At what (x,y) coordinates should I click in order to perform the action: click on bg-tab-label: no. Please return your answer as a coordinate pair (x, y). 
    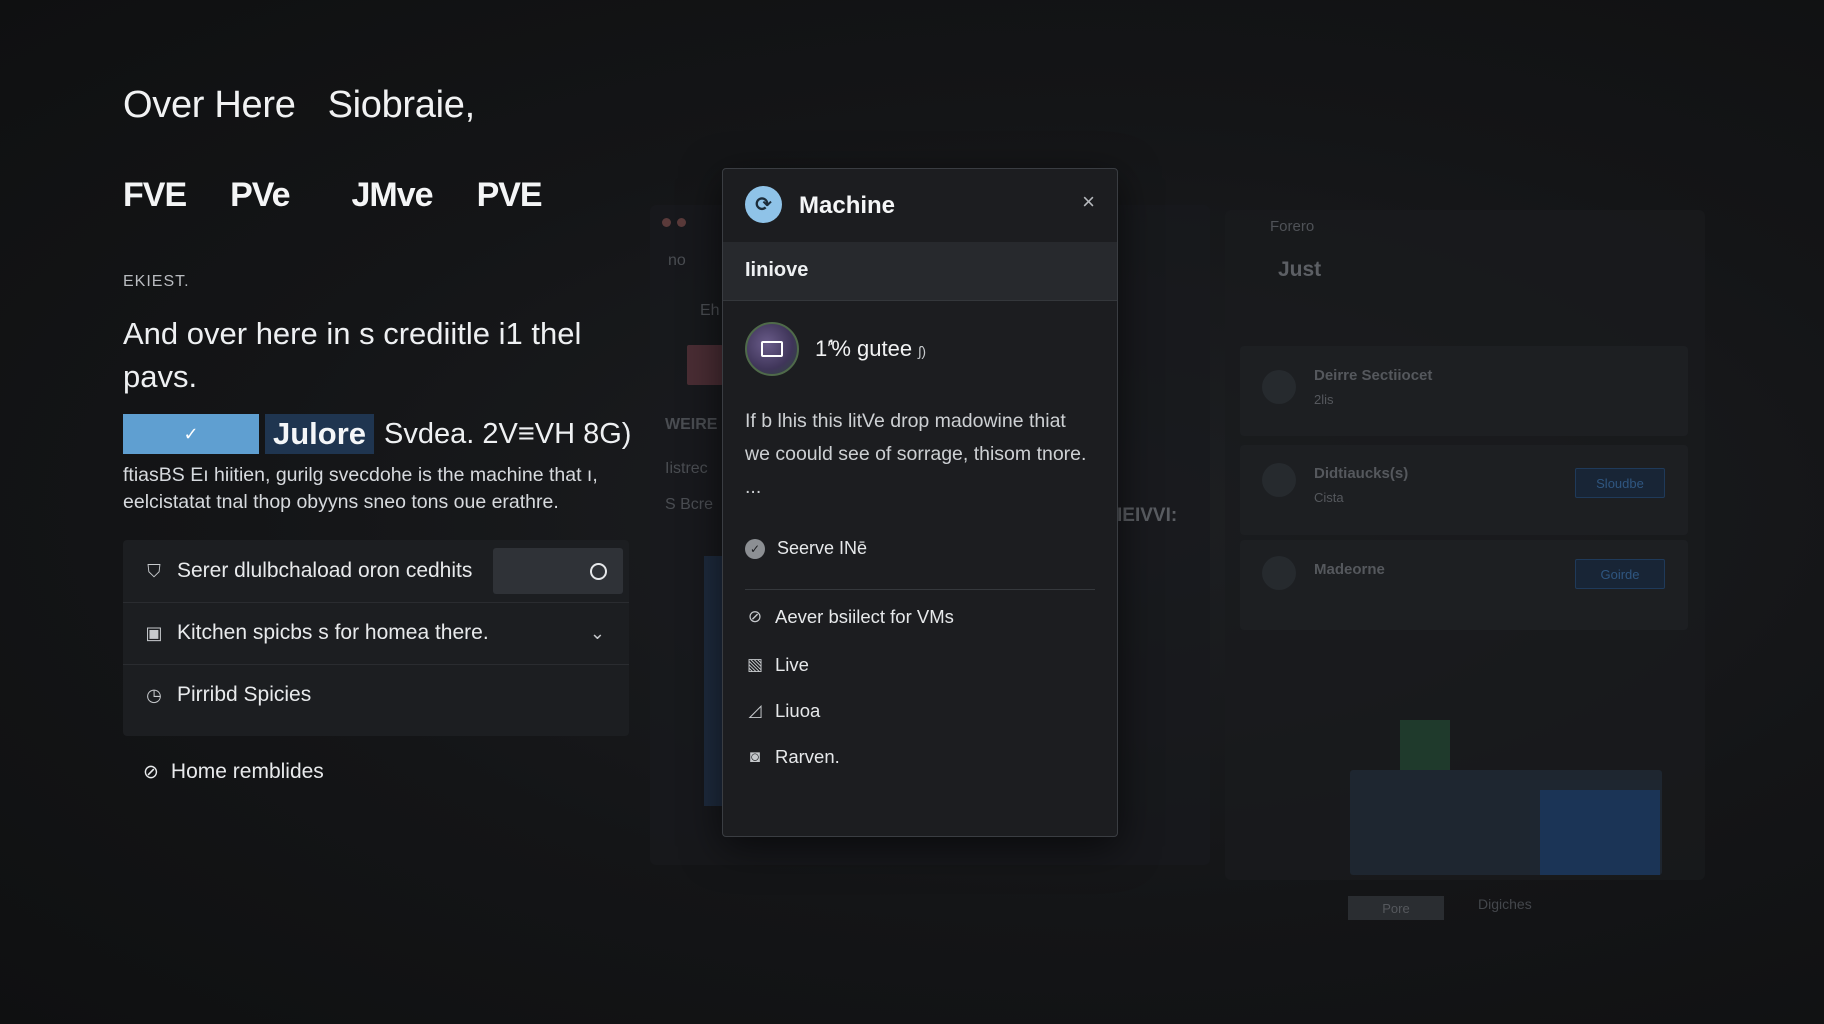
    Looking at the image, I should click on (677, 260).